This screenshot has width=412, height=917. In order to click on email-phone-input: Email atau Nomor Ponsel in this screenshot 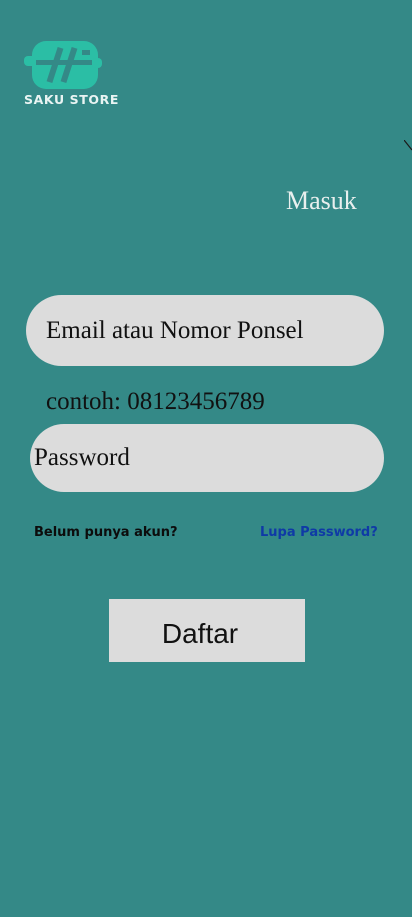, I will do `click(205, 330)`.